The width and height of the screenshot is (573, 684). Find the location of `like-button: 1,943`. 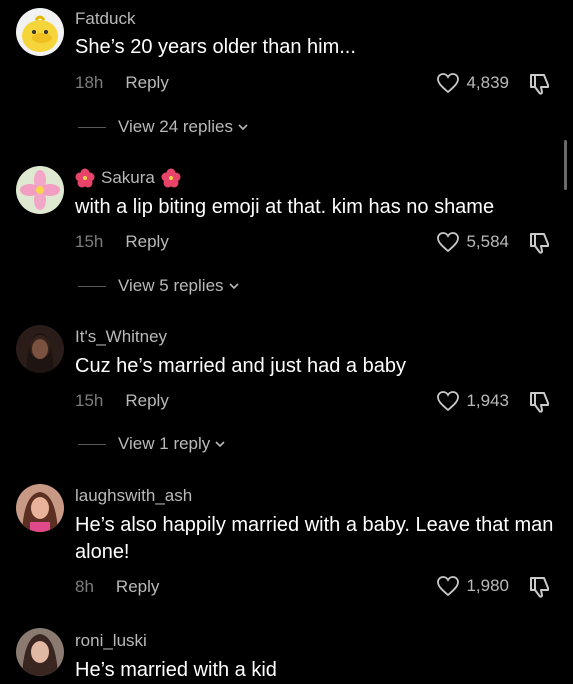

like-button: 1,943 is located at coordinates (472, 401).